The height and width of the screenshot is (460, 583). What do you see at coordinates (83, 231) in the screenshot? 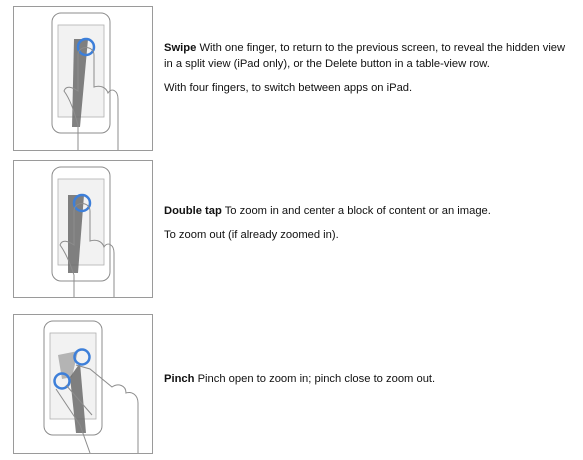
I see `double-tap-gesture-icon` at bounding box center [83, 231].